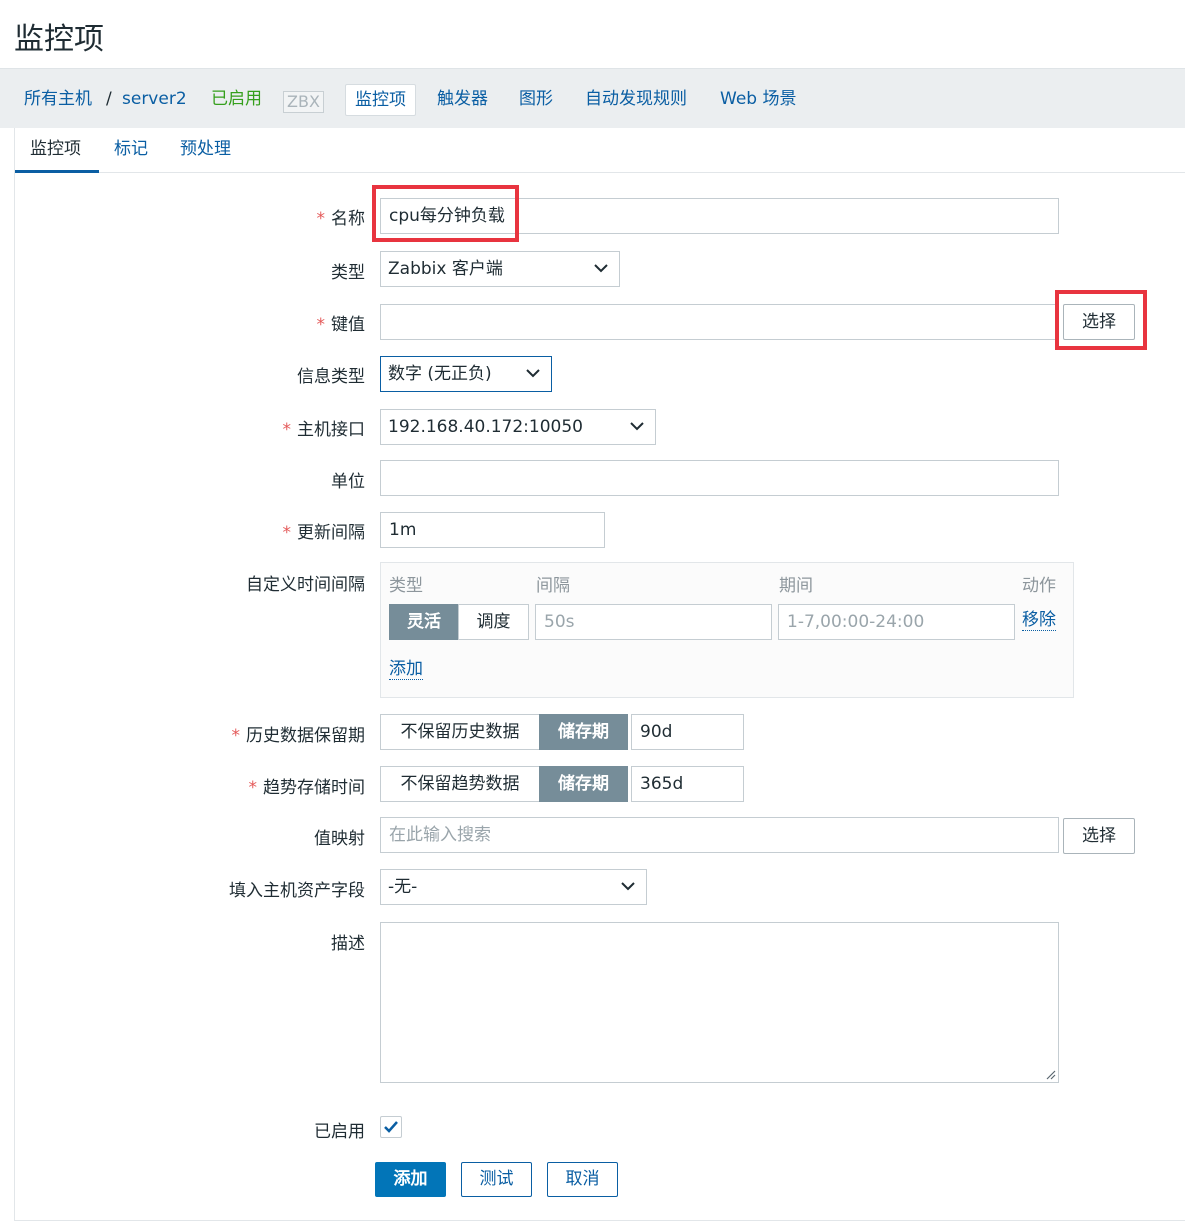  I want to click on tab-item: 监控项, so click(57, 150).